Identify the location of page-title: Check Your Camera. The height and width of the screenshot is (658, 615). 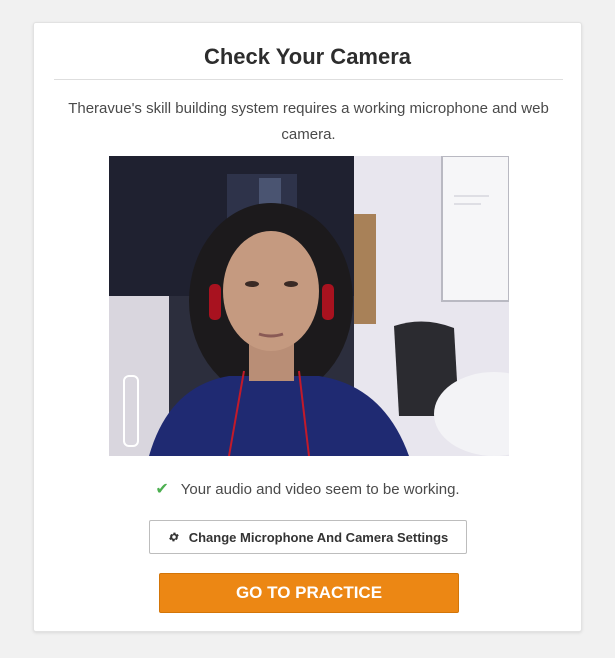
(307, 56).